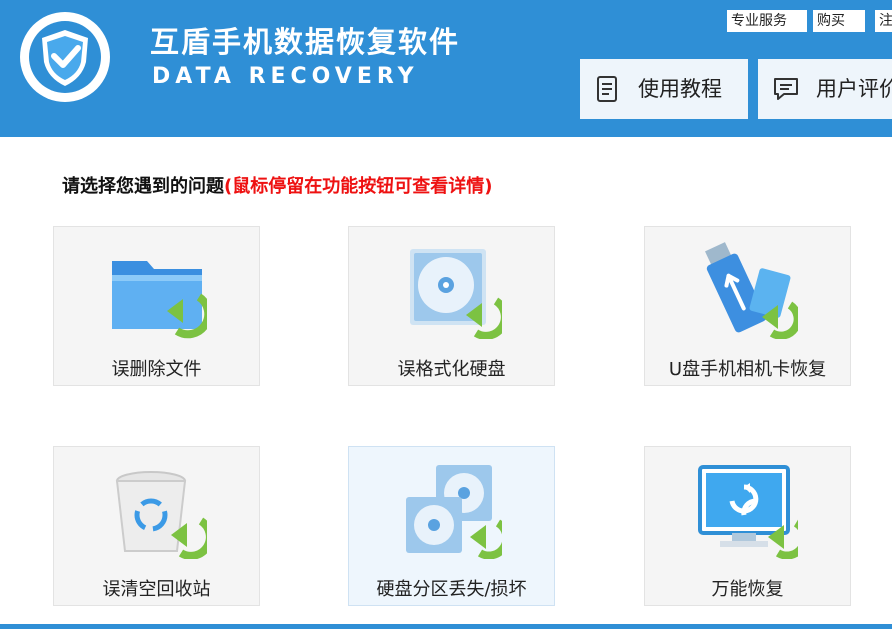 This screenshot has height=629, width=892. Describe the element at coordinates (839, 21) in the screenshot. I see `buy-link: 购买` at that location.